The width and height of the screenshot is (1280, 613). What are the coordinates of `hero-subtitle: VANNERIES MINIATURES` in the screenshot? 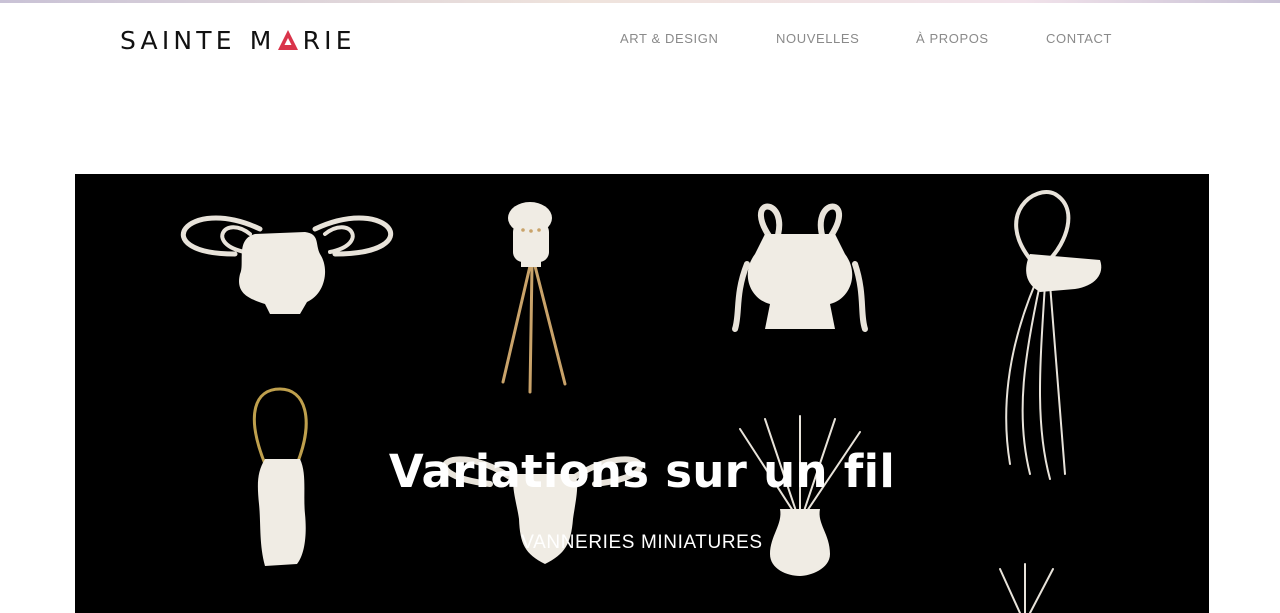 It's located at (642, 542).